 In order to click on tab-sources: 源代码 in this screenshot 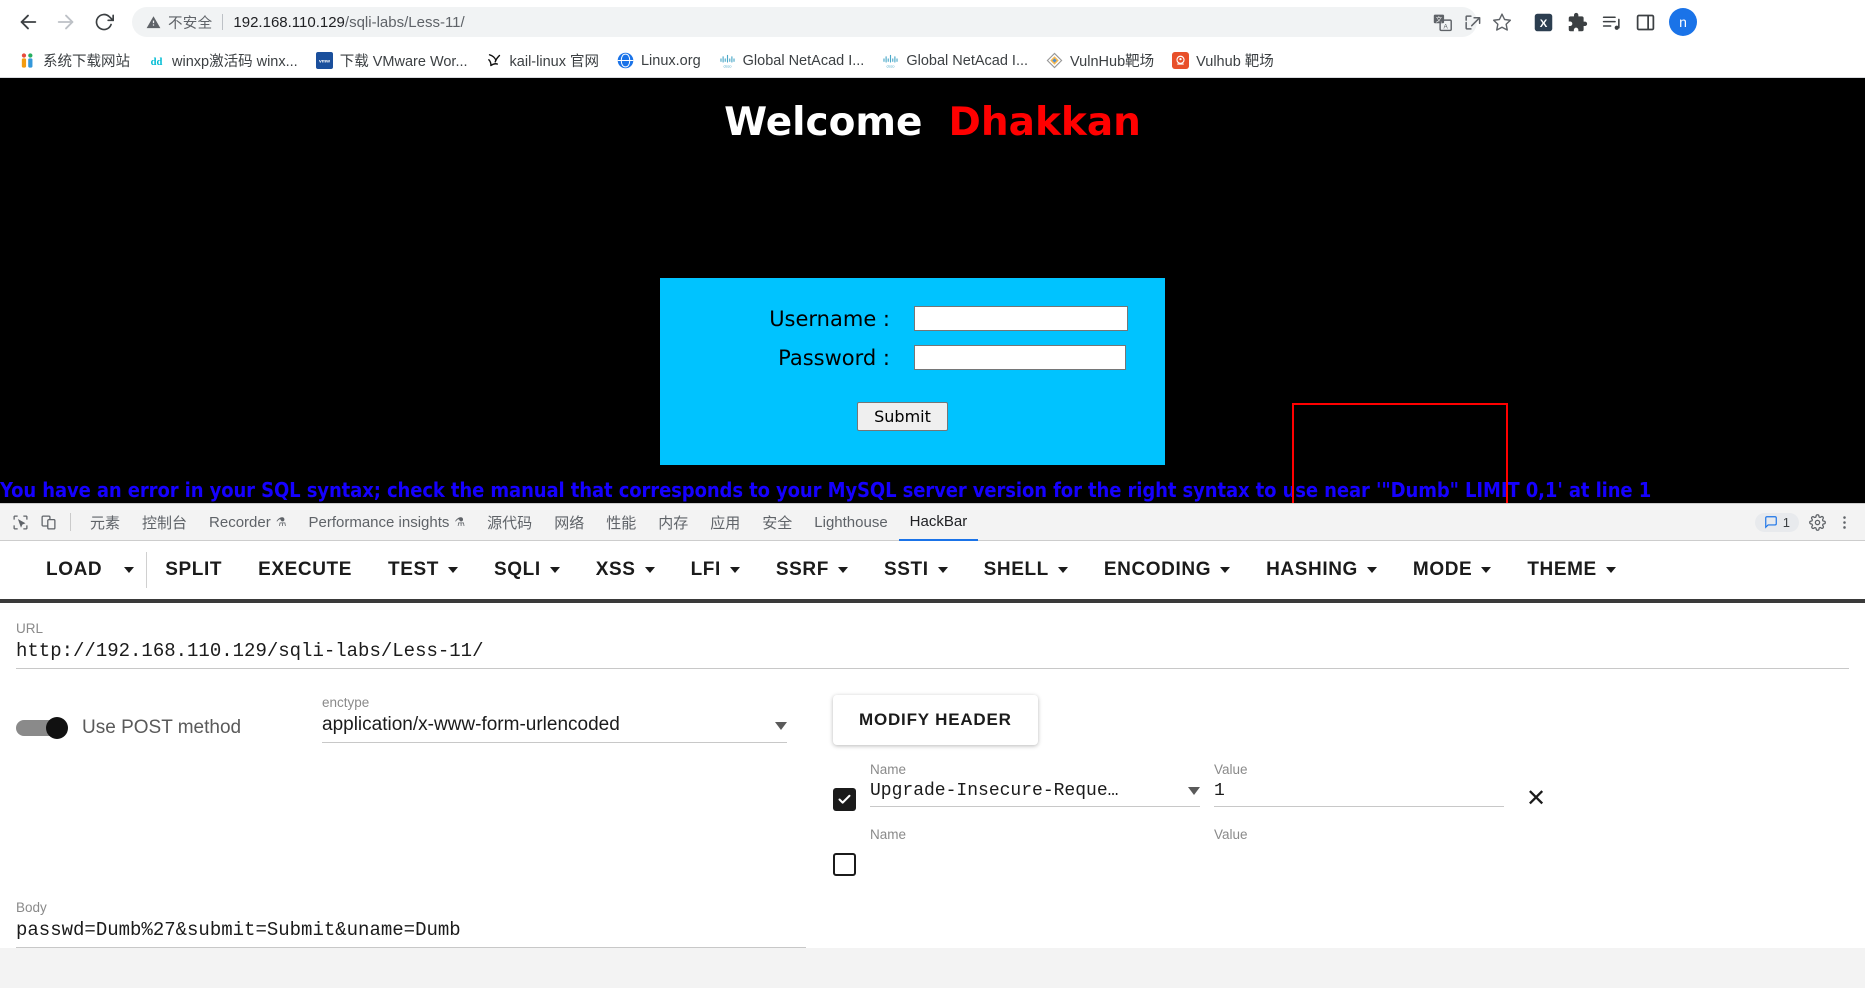, I will do `click(509, 522)`.